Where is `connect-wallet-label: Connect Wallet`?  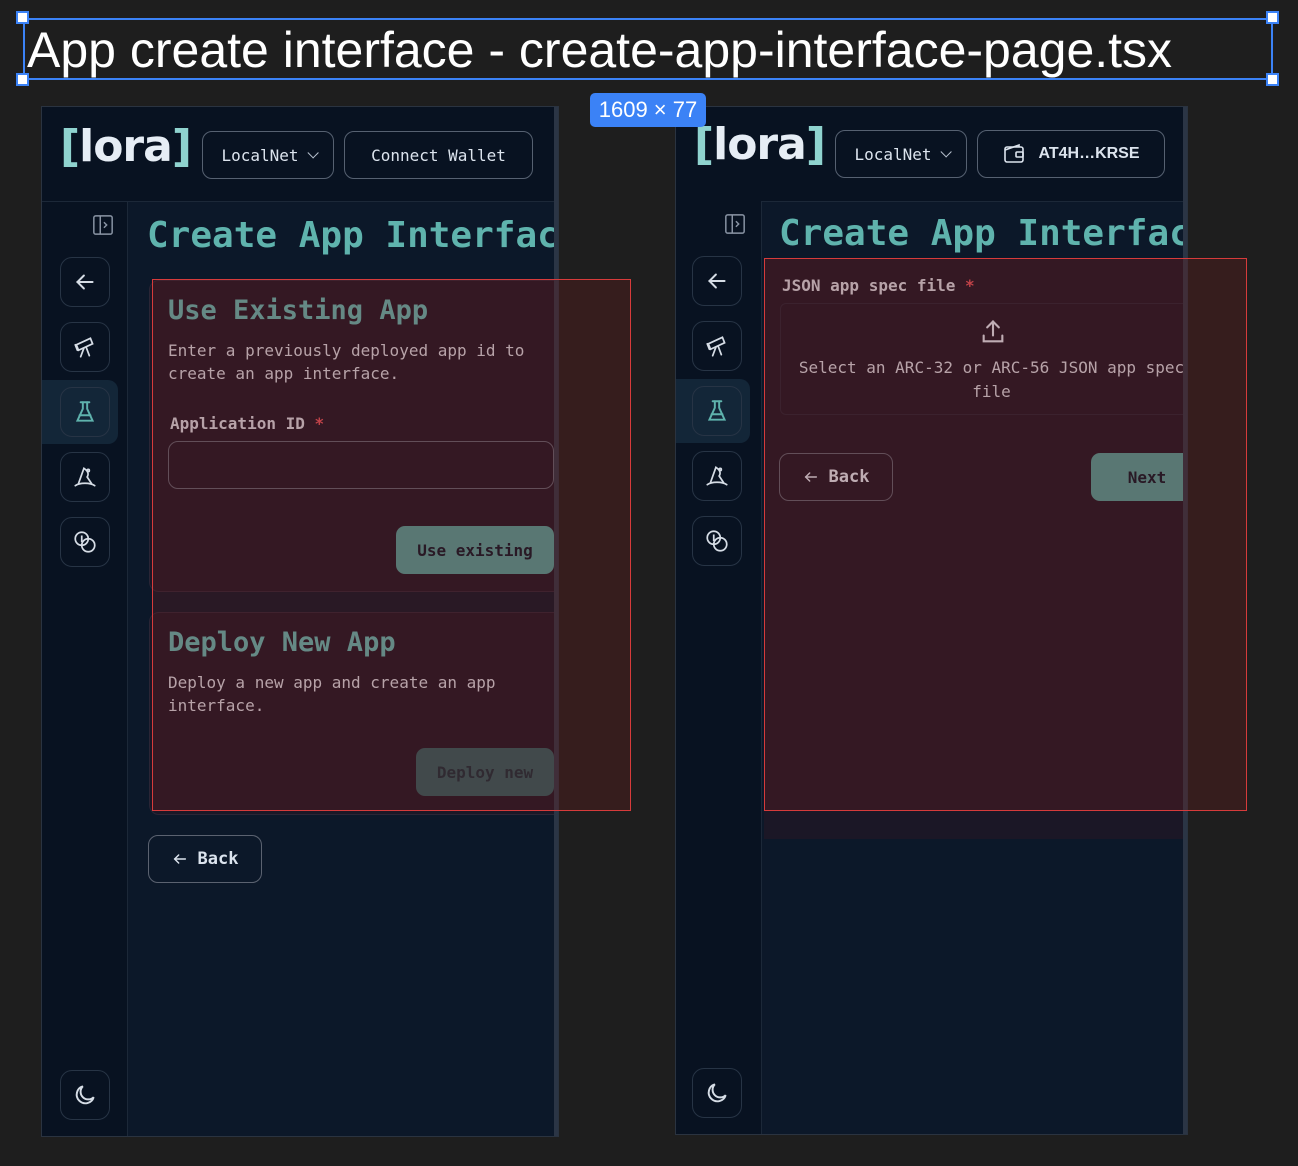 connect-wallet-label: Connect Wallet is located at coordinates (438, 155).